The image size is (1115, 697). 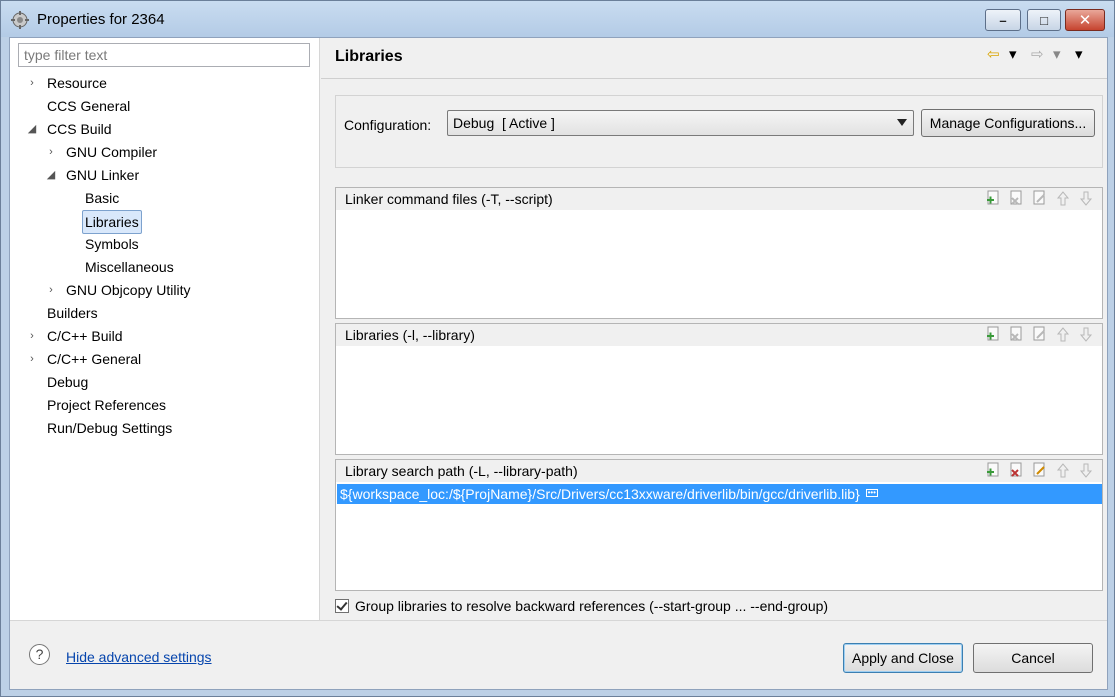 What do you see at coordinates (449, 199) in the screenshot?
I see `list-title: Linker command files (-T, --script)` at bounding box center [449, 199].